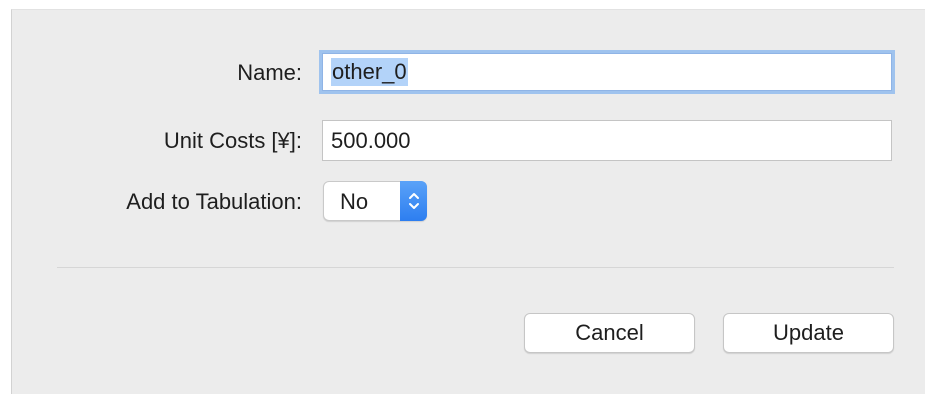 The height and width of the screenshot is (394, 925). I want to click on name-field: other_0, so click(607, 72).